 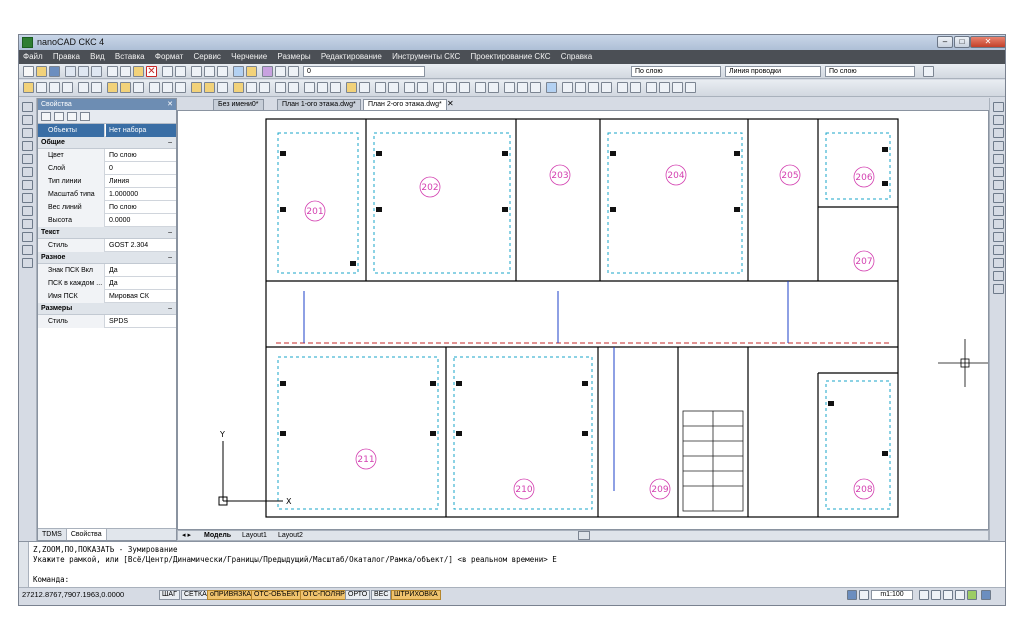 I want to click on maximize-button: □, so click(x=962, y=42).